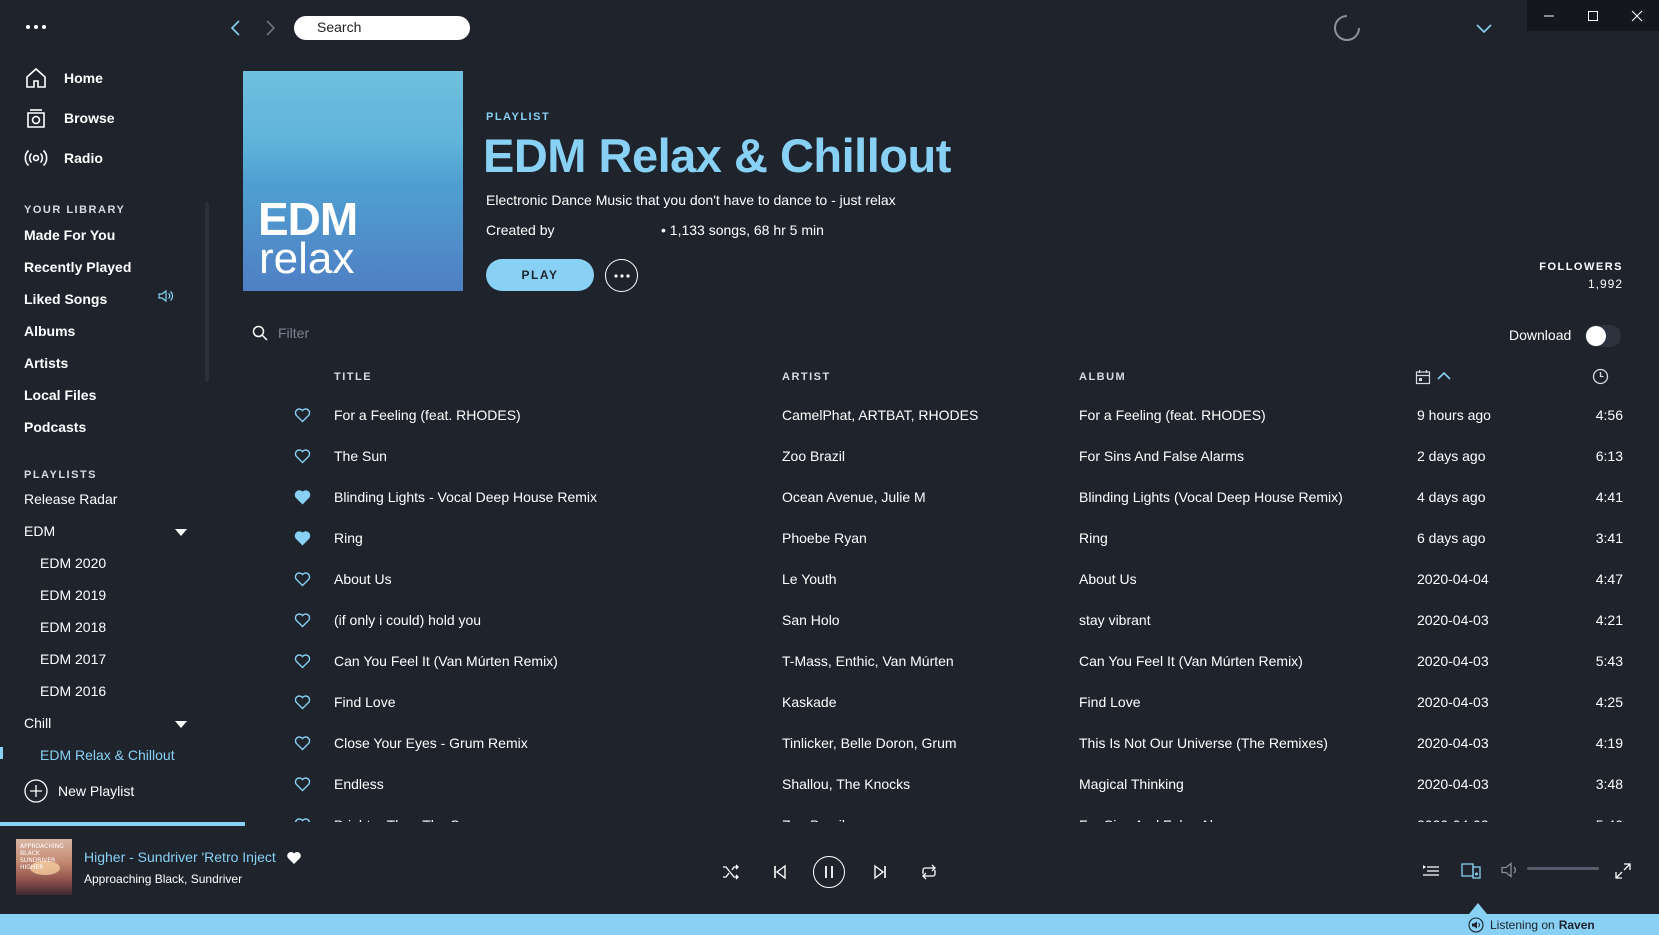 This screenshot has width=1659, height=935. What do you see at coordinates (1108, 579) in the screenshot?
I see `track-album: About Us` at bounding box center [1108, 579].